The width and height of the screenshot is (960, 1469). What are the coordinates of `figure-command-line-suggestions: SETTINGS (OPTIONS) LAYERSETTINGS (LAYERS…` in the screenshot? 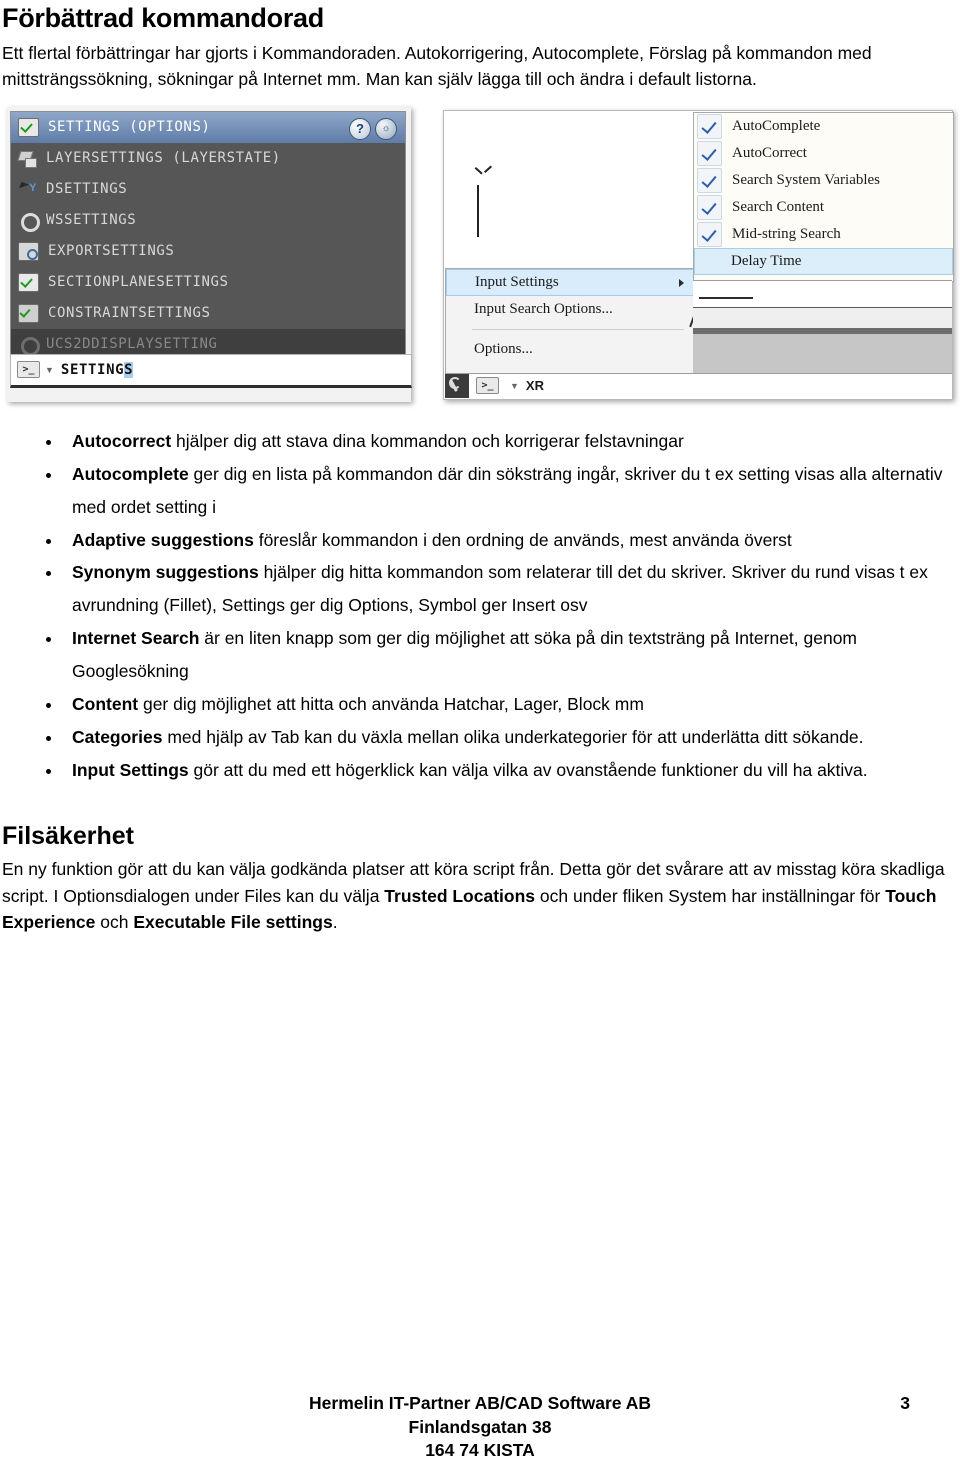 It's located at (209, 254).